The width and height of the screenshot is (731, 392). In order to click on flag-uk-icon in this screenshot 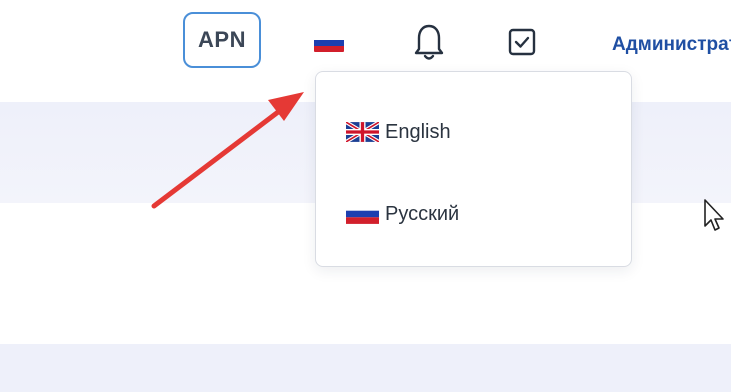, I will do `click(362, 132)`.